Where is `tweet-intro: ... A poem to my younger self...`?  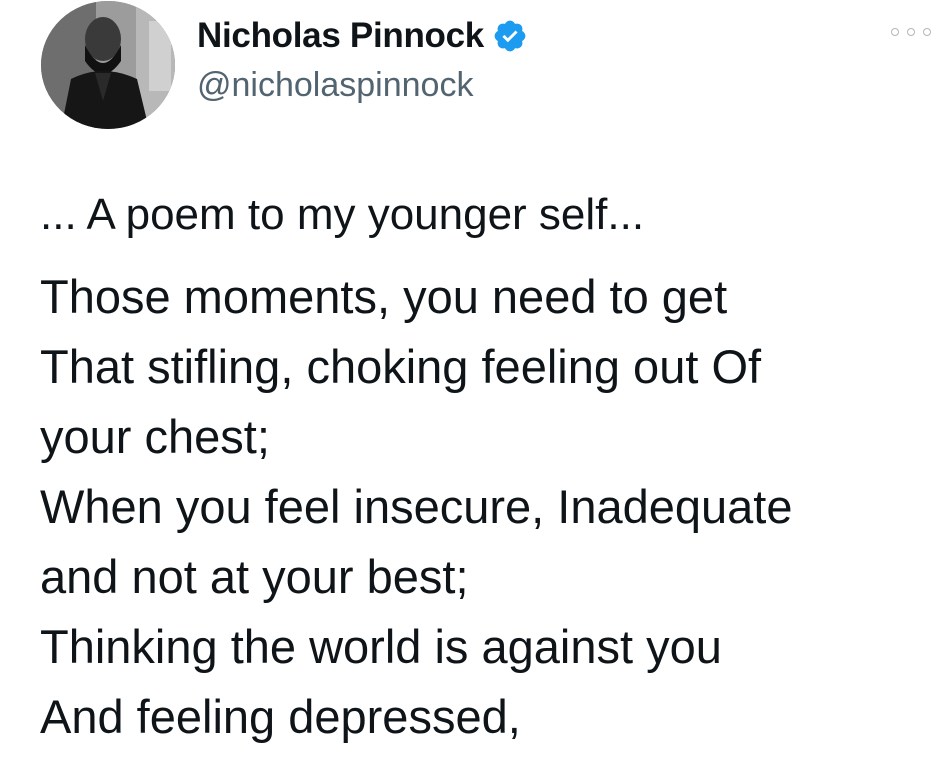
tweet-intro: ... A poem to my younger self... is located at coordinates (342, 214).